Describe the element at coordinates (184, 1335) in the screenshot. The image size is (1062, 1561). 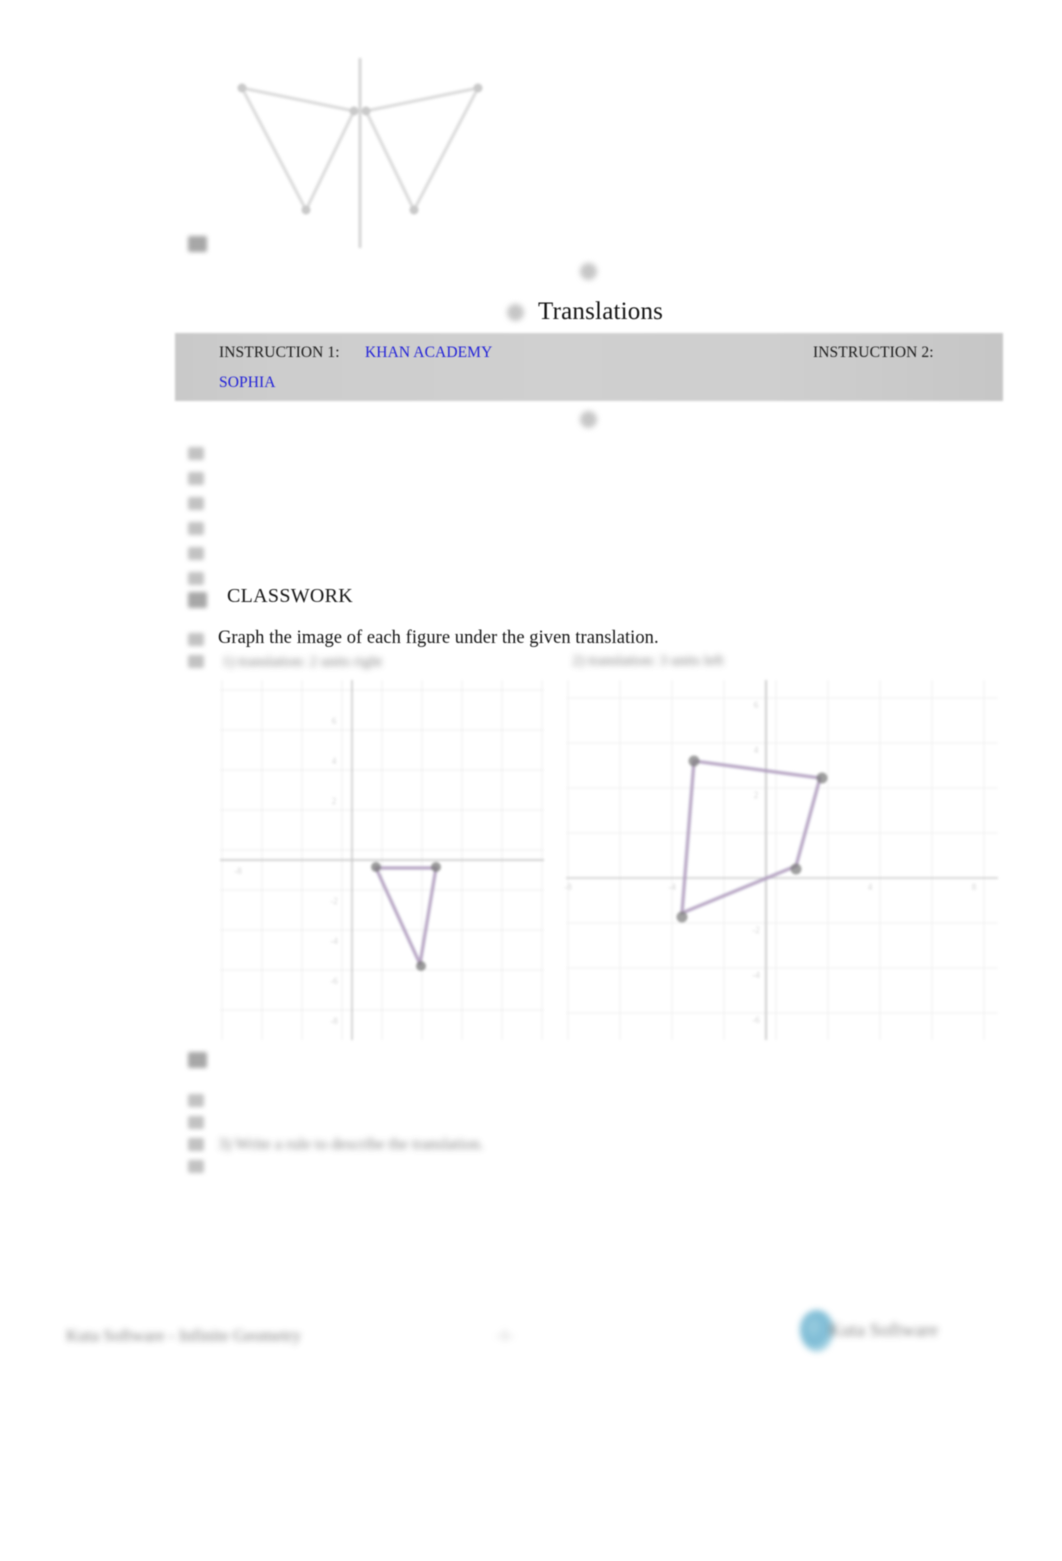
I see `footer-source-text: Kuta Software - Infinite Geometry` at that location.